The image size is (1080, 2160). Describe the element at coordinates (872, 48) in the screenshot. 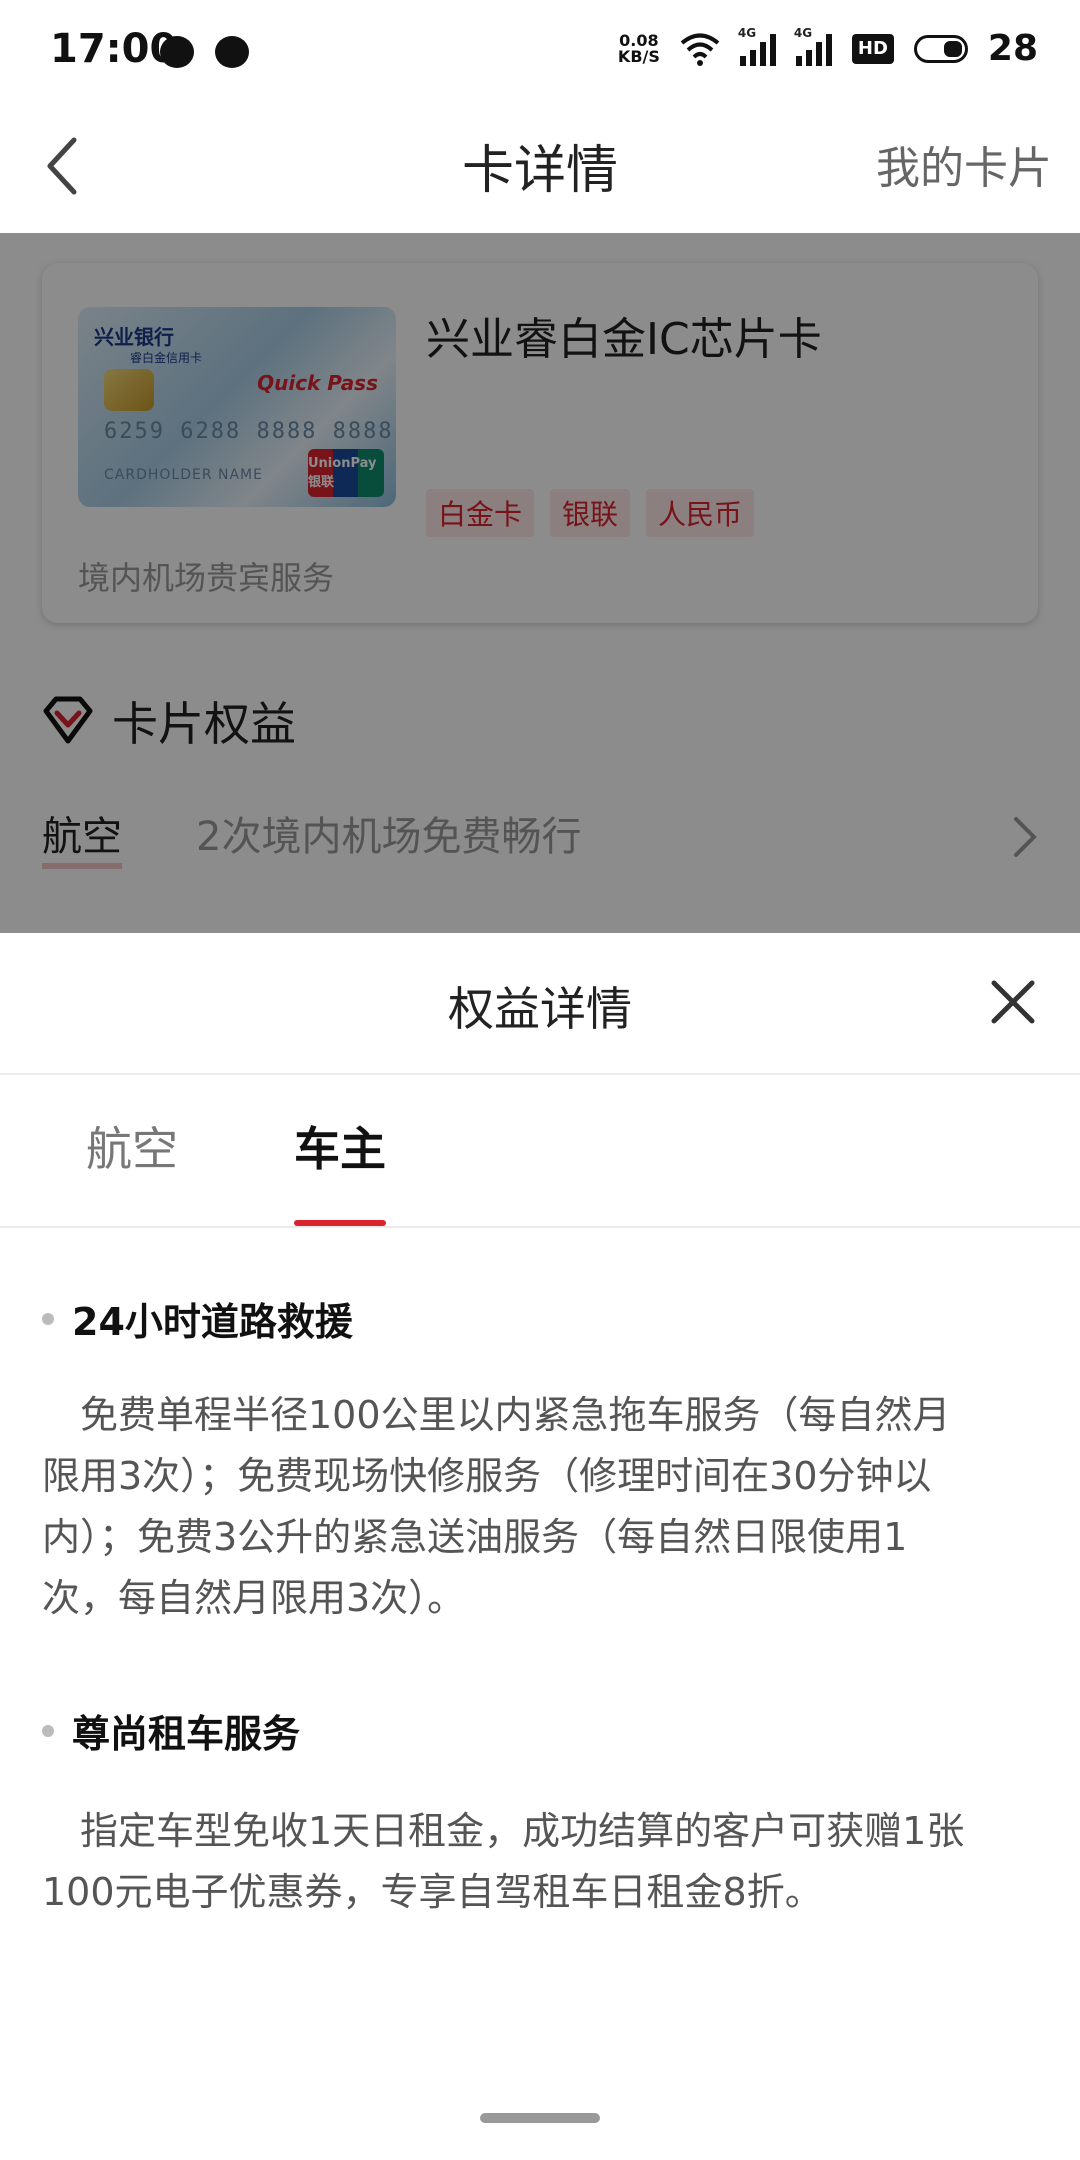

I see `hd-icon: HD` at that location.